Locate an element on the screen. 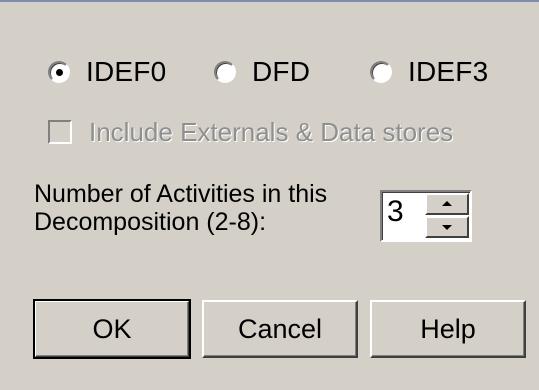 The width and height of the screenshot is (539, 390). radio-dfd: DFD is located at coordinates (262, 72).